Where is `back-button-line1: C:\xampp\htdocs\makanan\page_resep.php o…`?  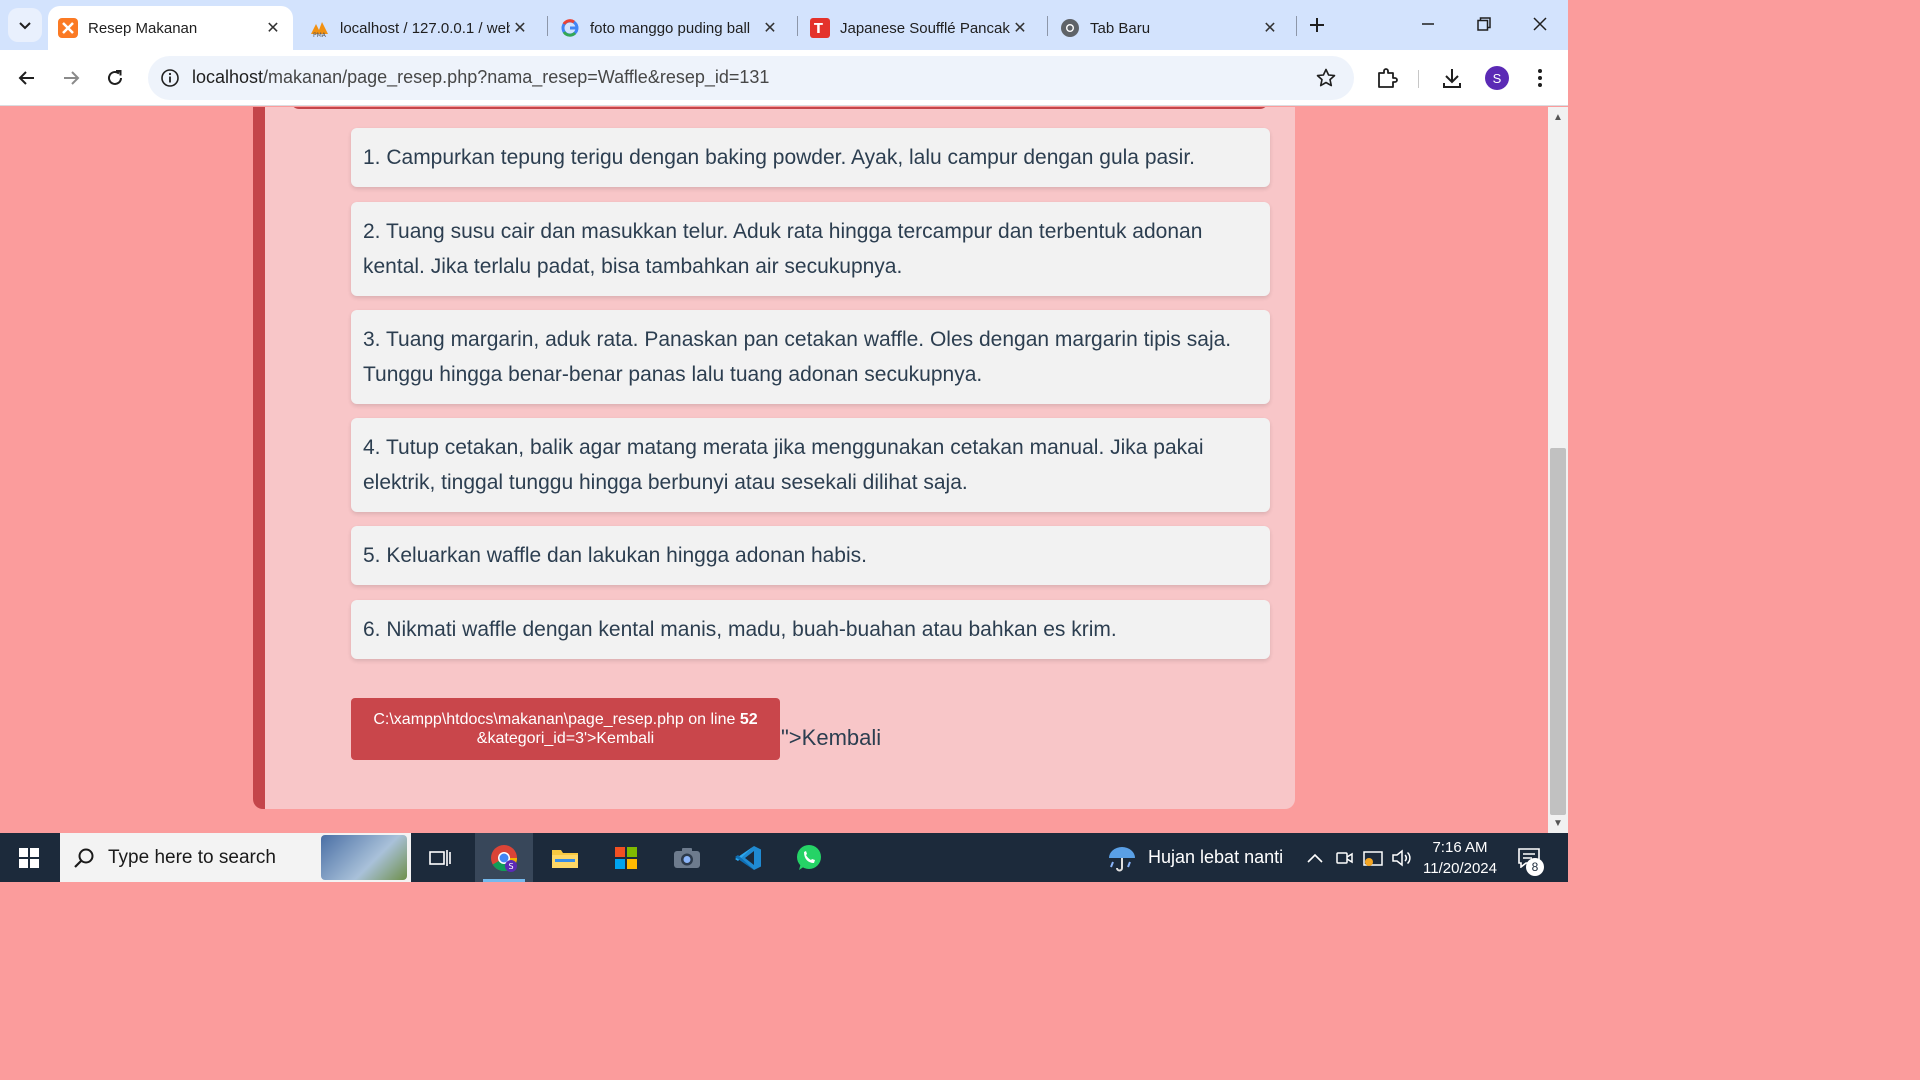 back-button-line1: C:\xampp\htdocs\makanan\page_resep.php o… is located at coordinates (565, 719).